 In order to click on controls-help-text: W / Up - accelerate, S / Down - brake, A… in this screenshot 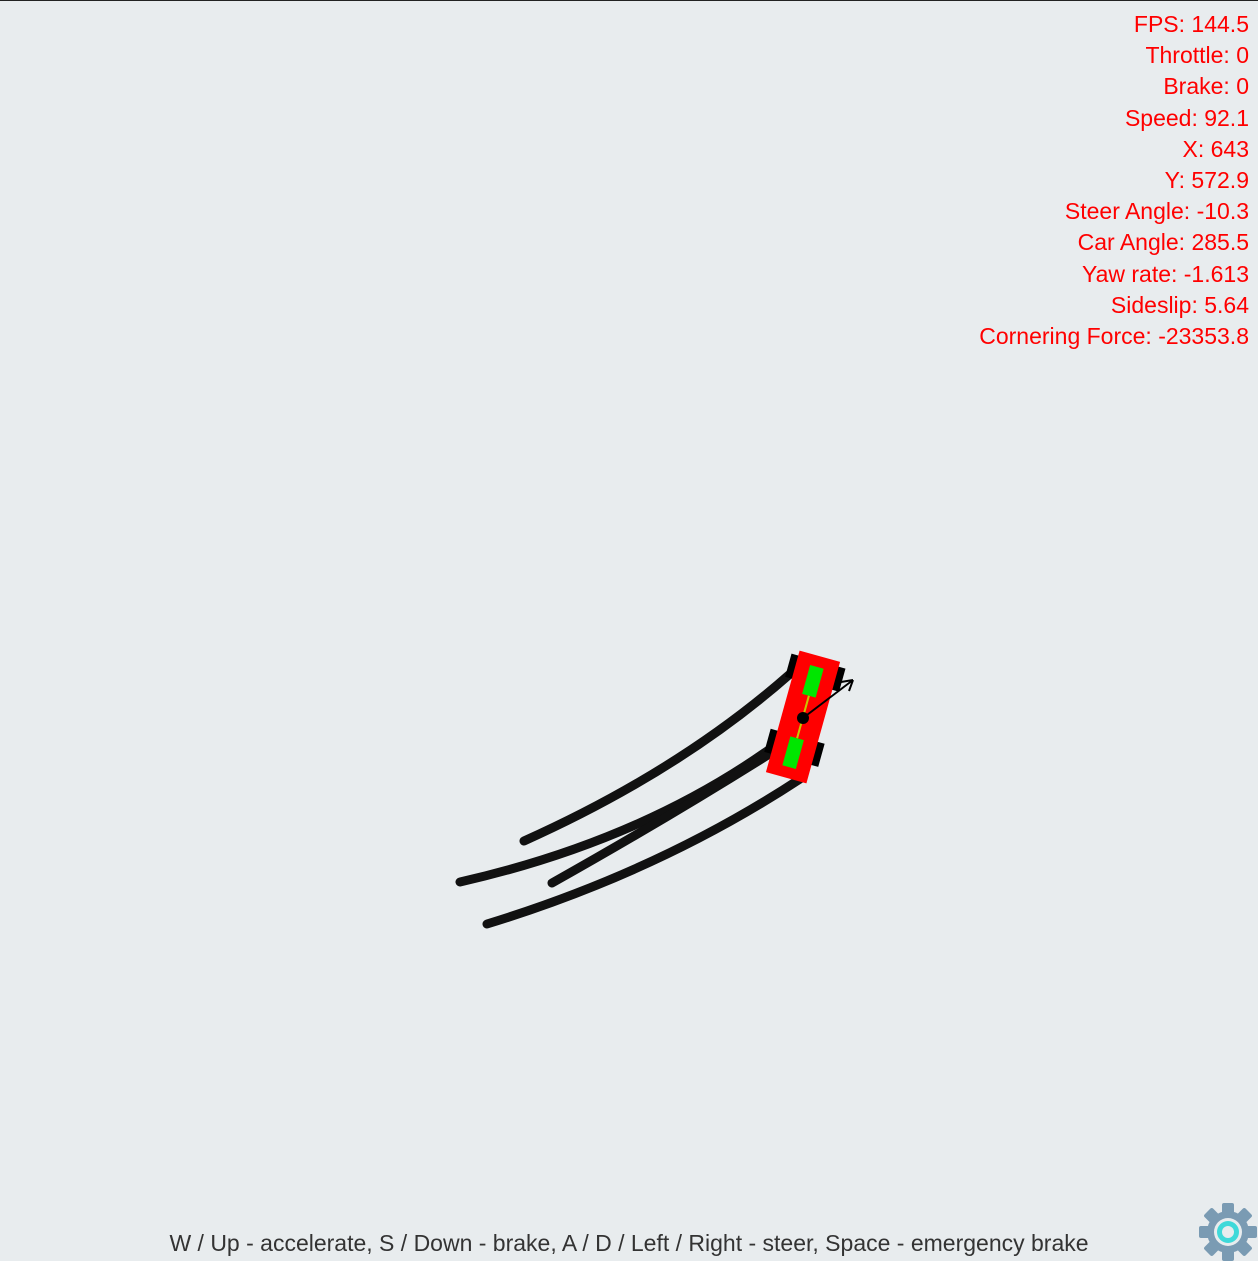, I will do `click(629, 1243)`.